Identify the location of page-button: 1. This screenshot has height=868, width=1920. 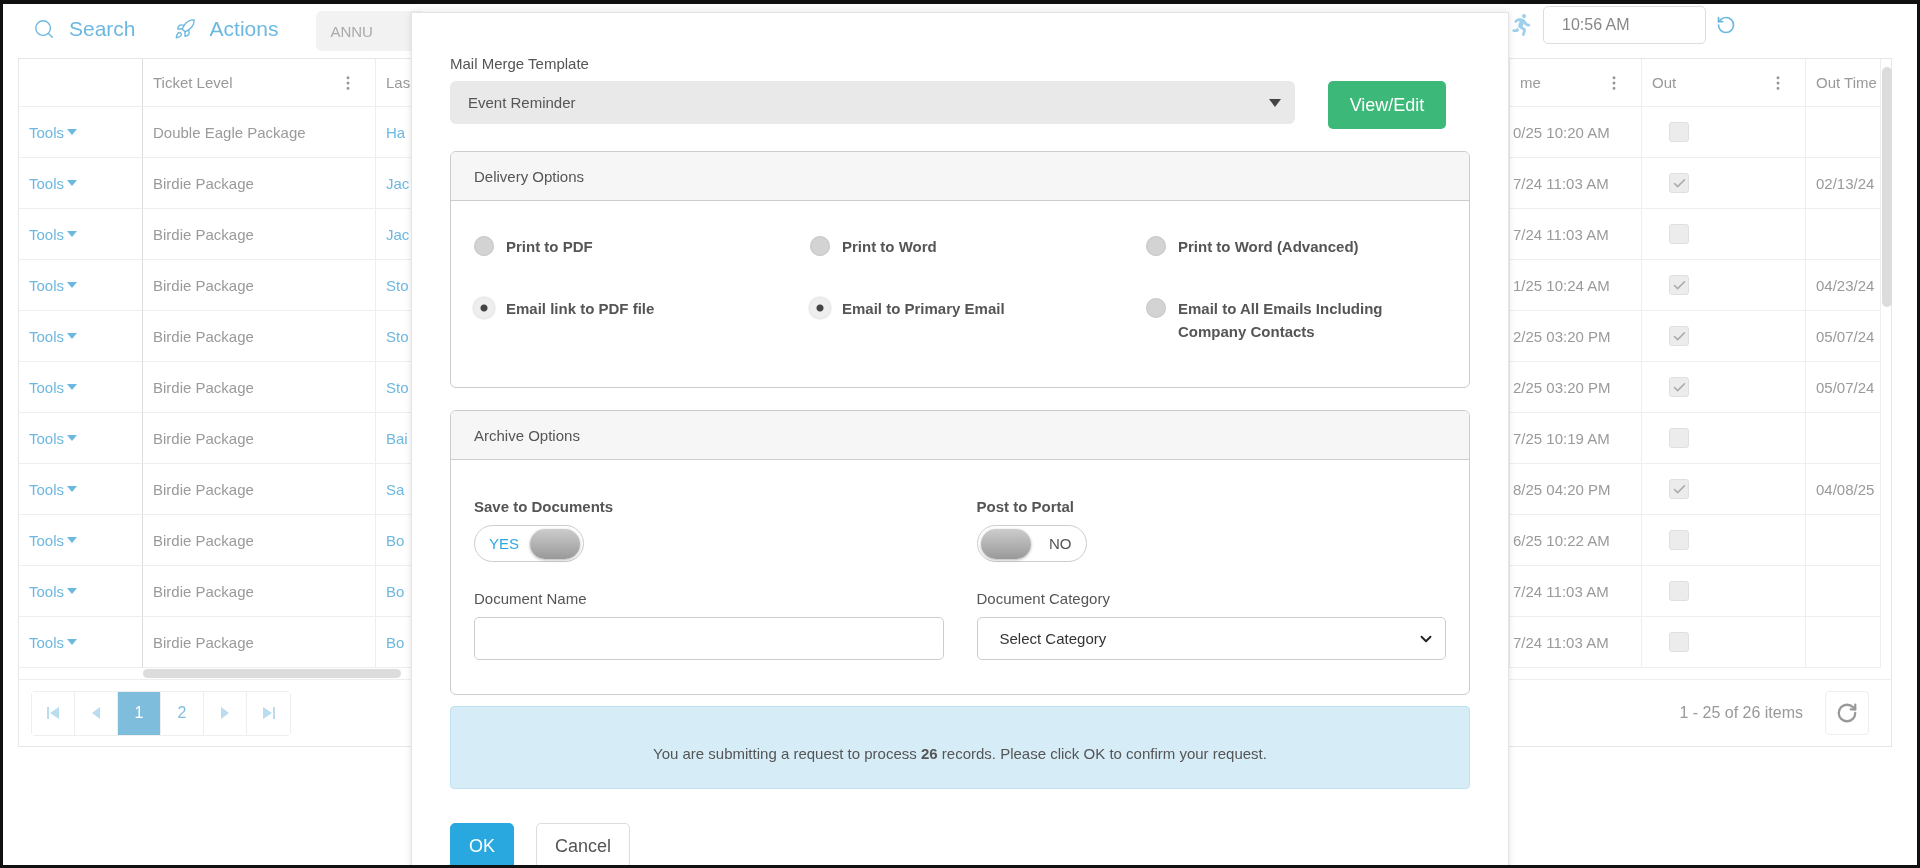
(139, 713).